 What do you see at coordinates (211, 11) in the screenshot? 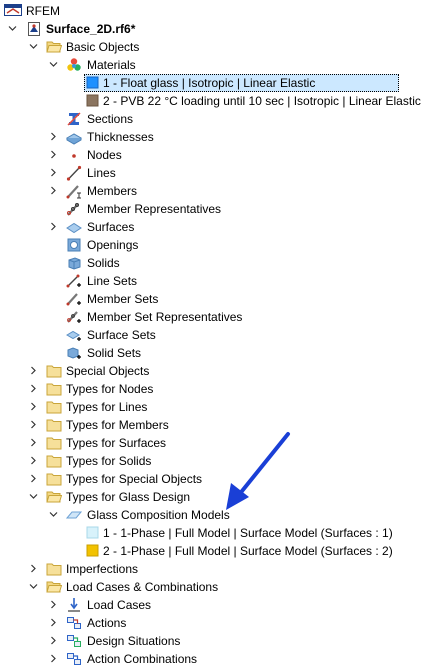
I see `tree-node-rfem: RFEM` at bounding box center [211, 11].